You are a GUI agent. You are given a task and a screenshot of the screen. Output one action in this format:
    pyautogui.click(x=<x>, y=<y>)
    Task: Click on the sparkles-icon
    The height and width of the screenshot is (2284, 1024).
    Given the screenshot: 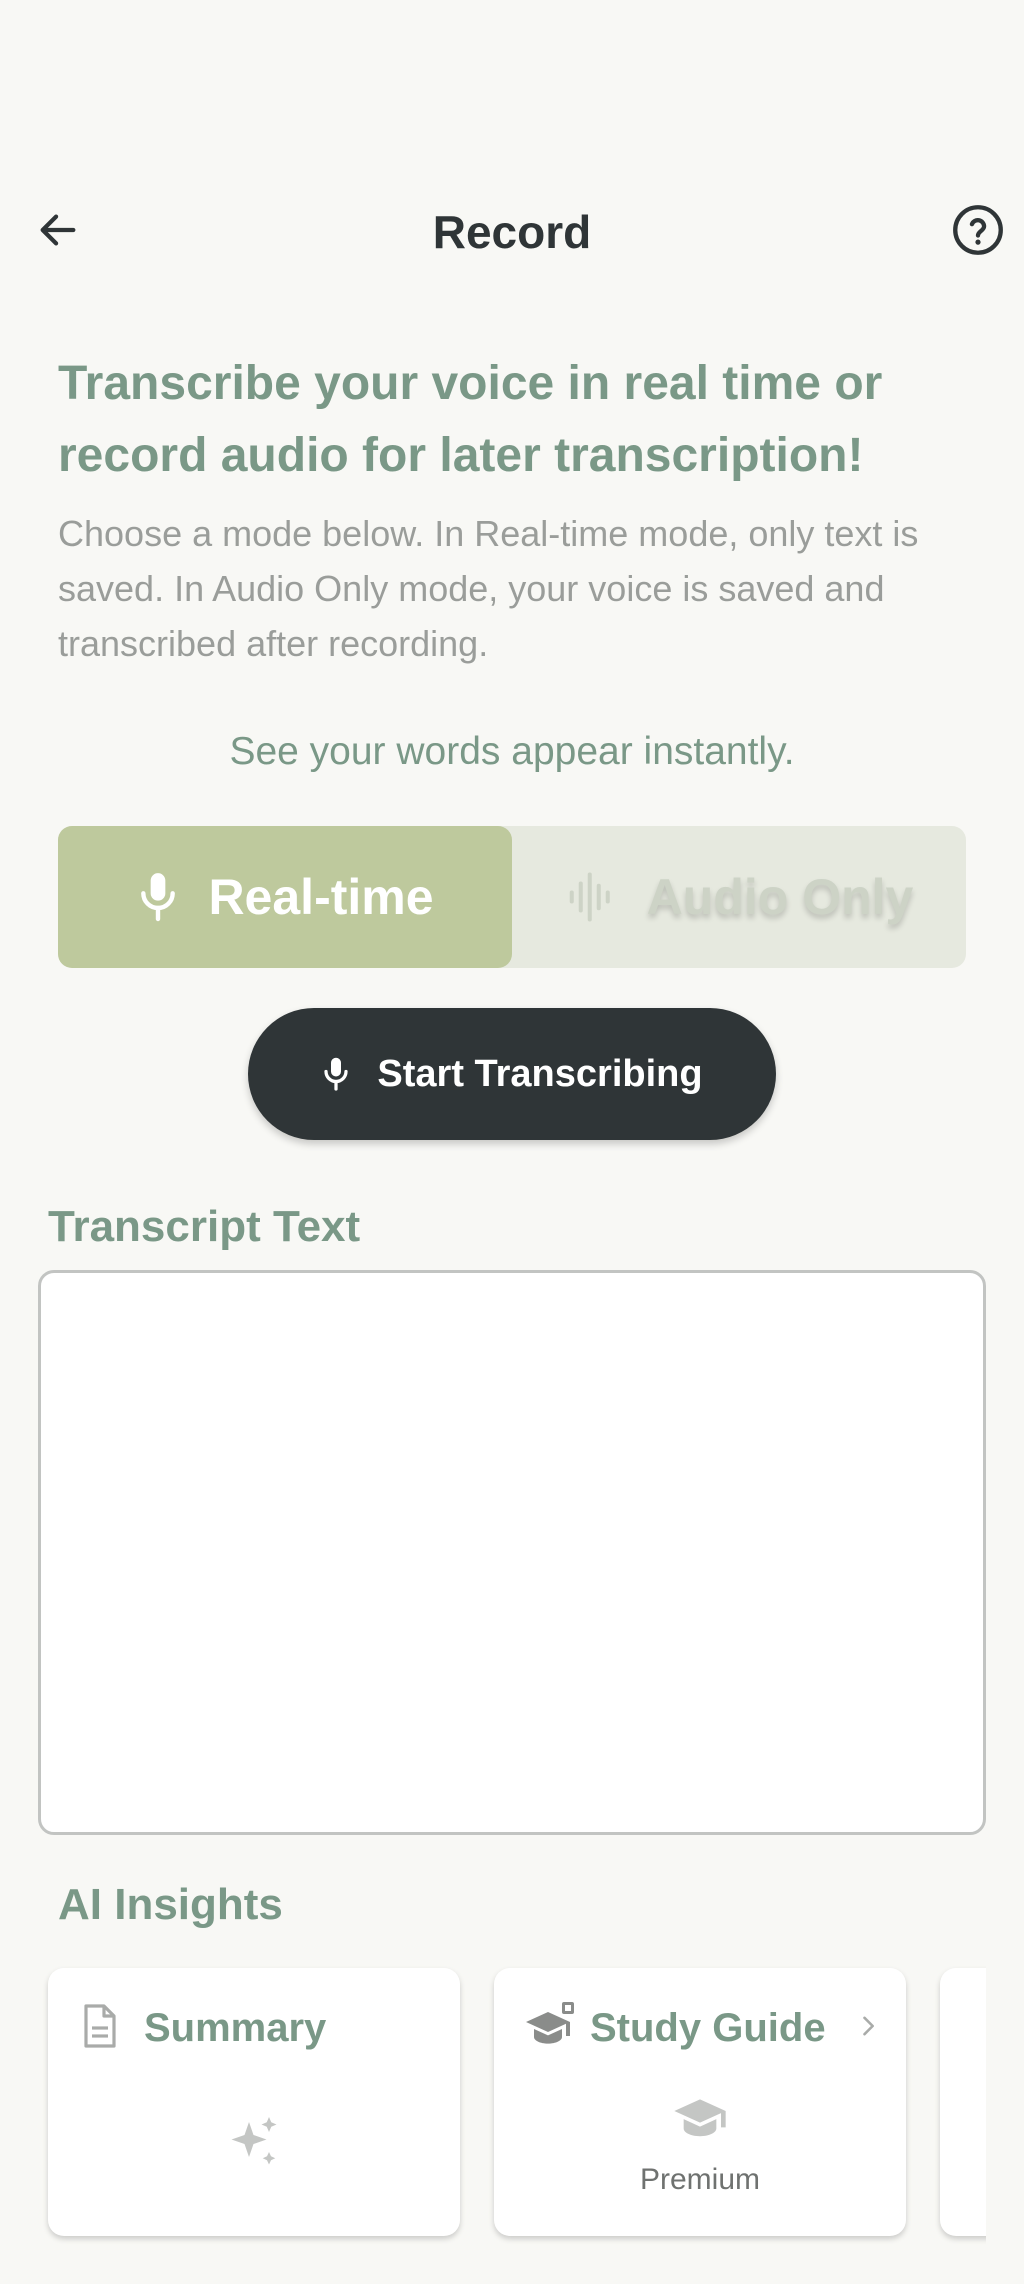 What is the action you would take?
    pyautogui.click(x=254, y=2141)
    